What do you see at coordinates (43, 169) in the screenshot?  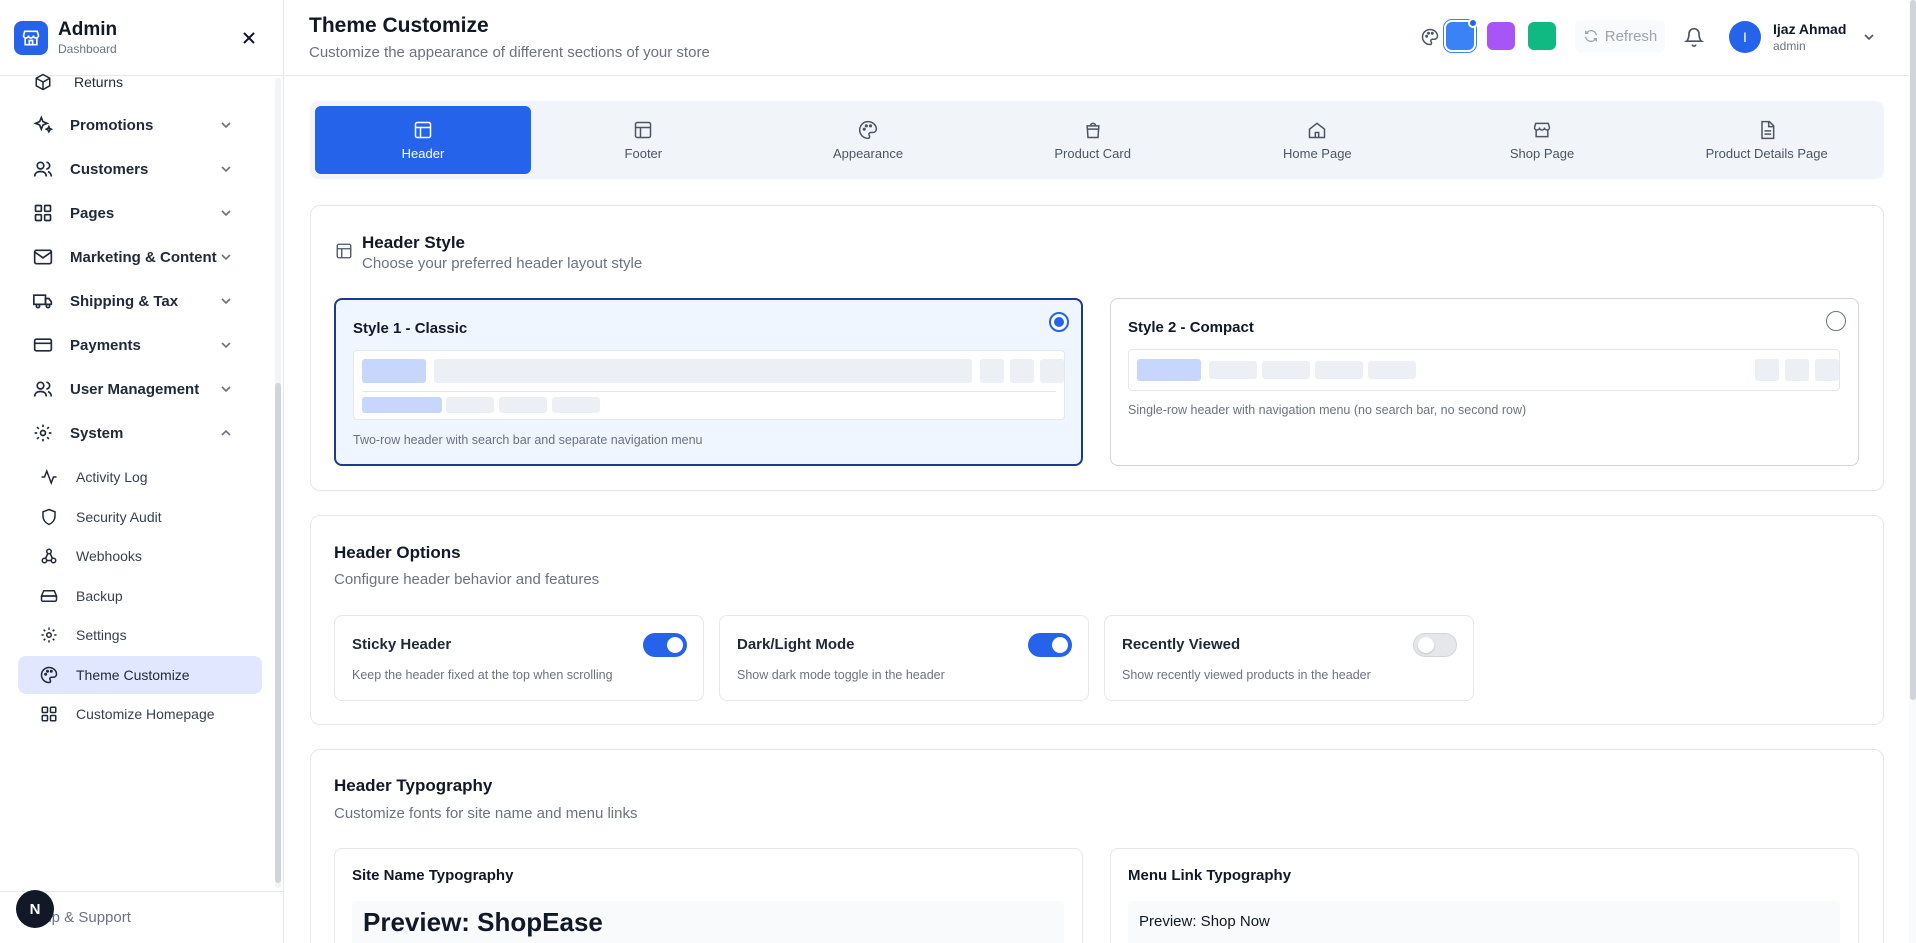 I see `users-icon` at bounding box center [43, 169].